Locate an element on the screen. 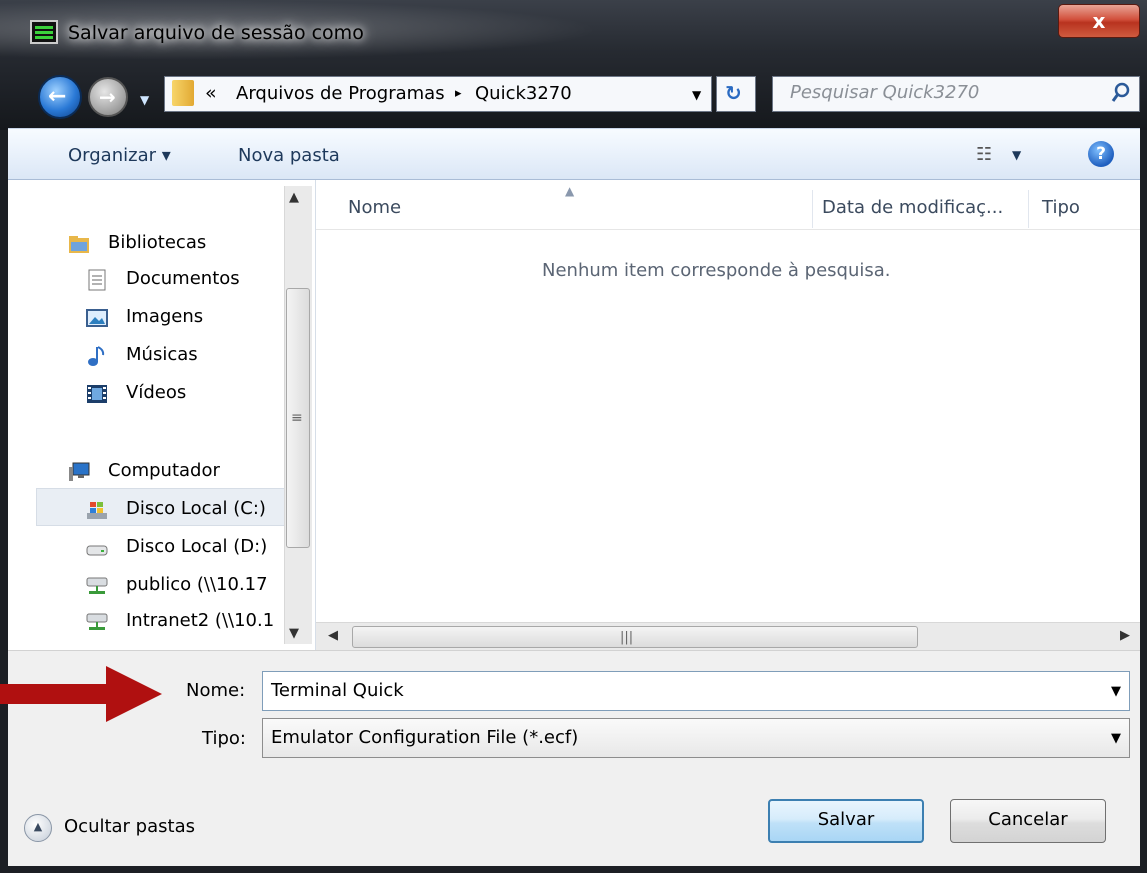 The height and width of the screenshot is (873, 1147). scroll-left-icon: ◀ is located at coordinates (333, 635).